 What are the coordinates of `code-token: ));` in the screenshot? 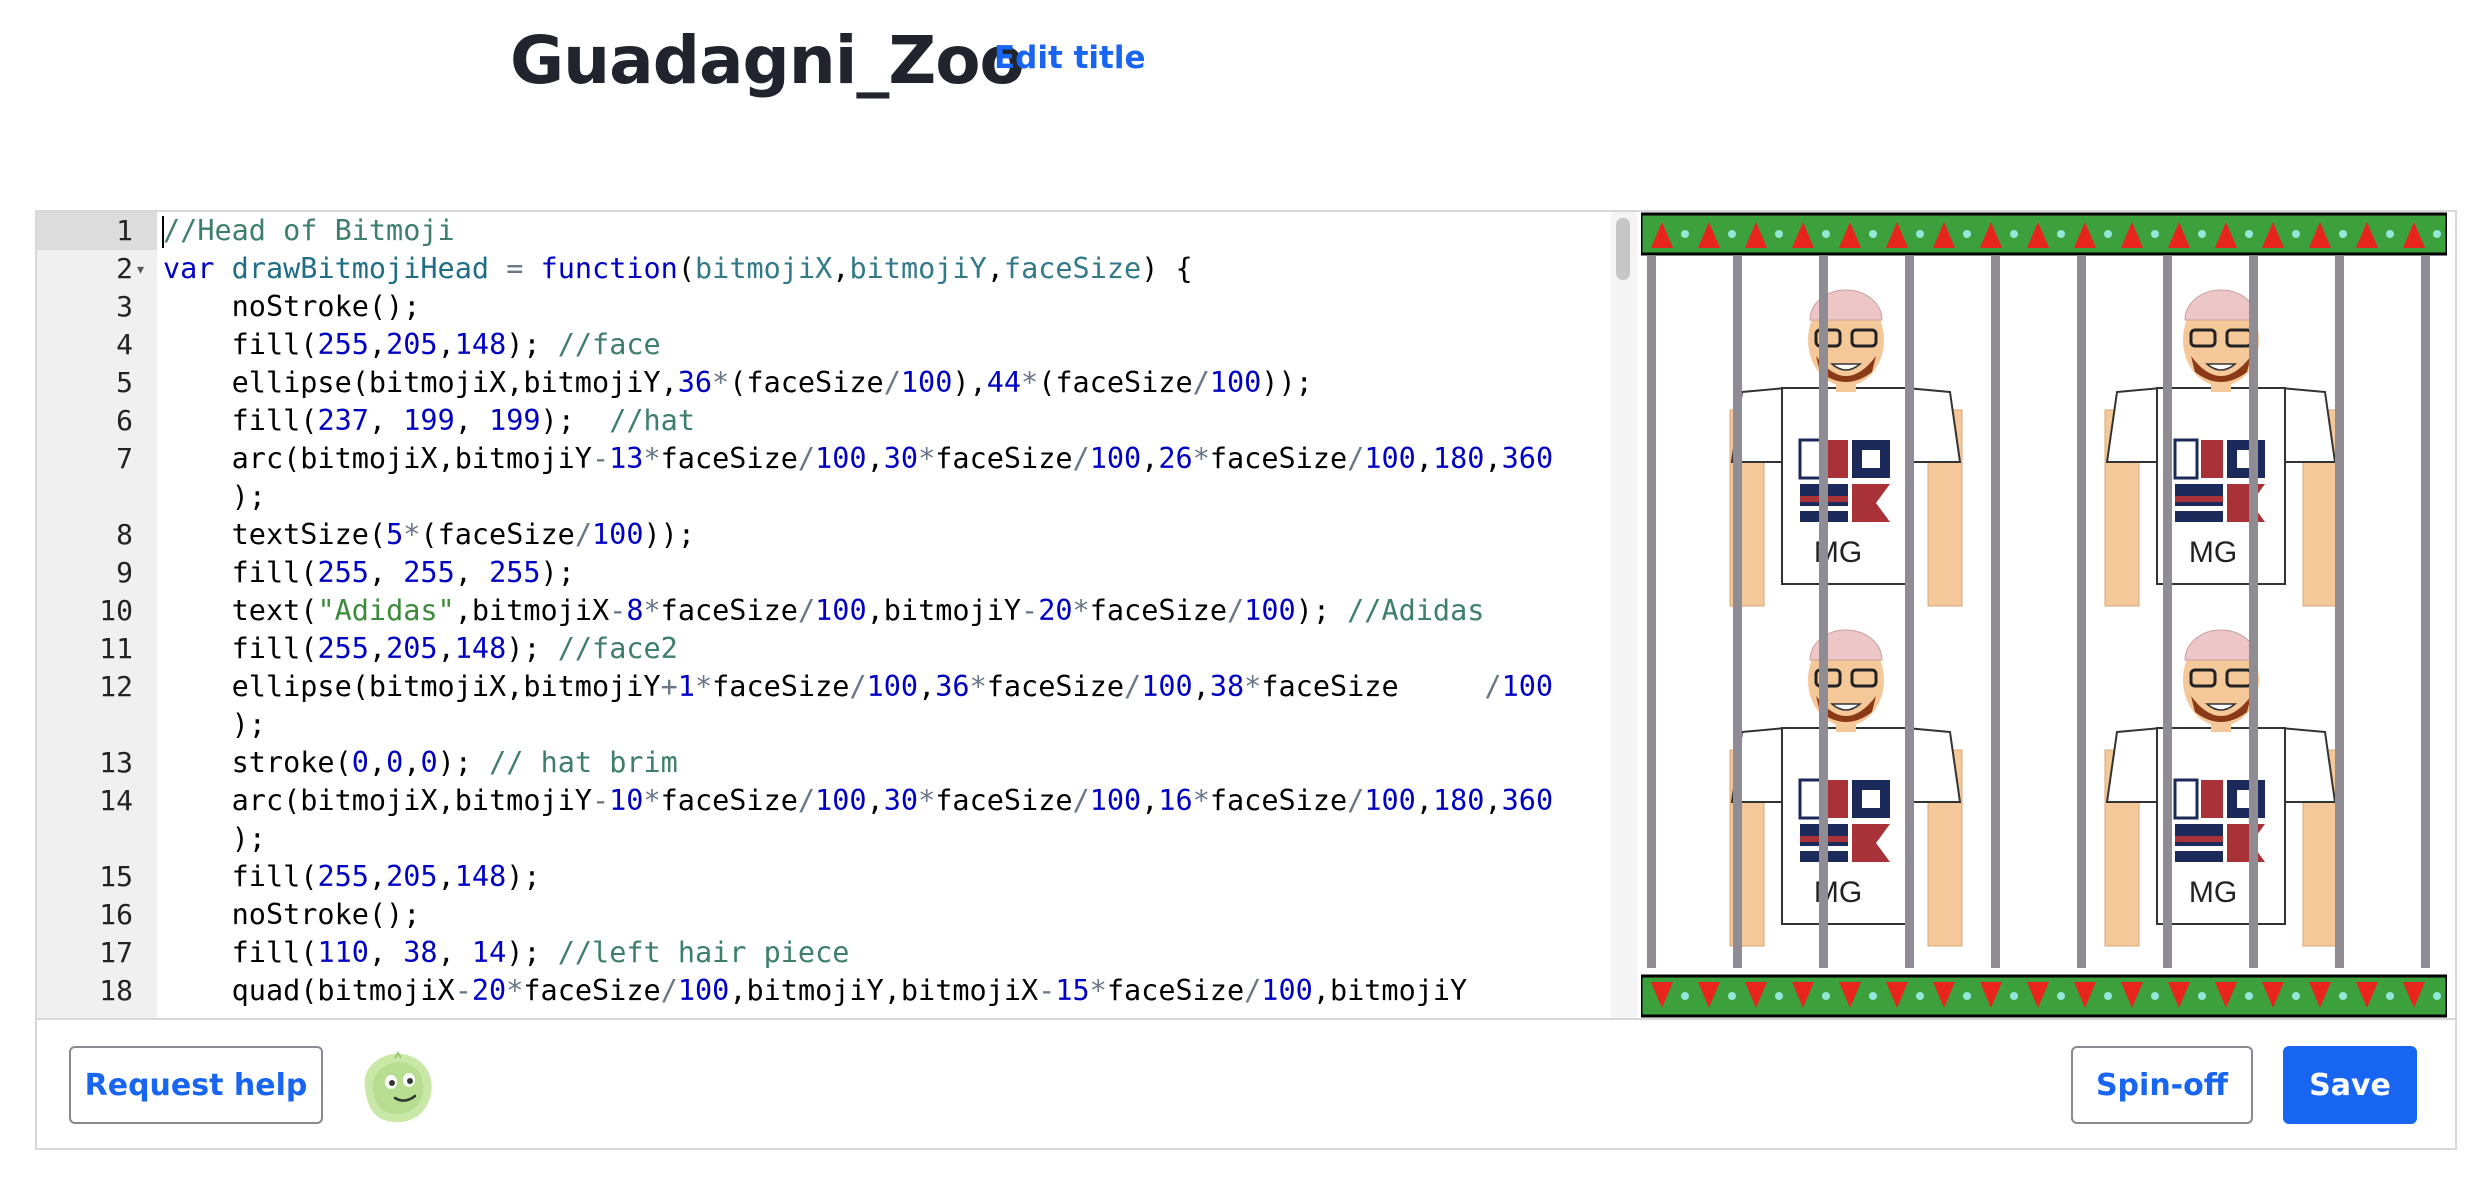 It's located at (1287, 382).